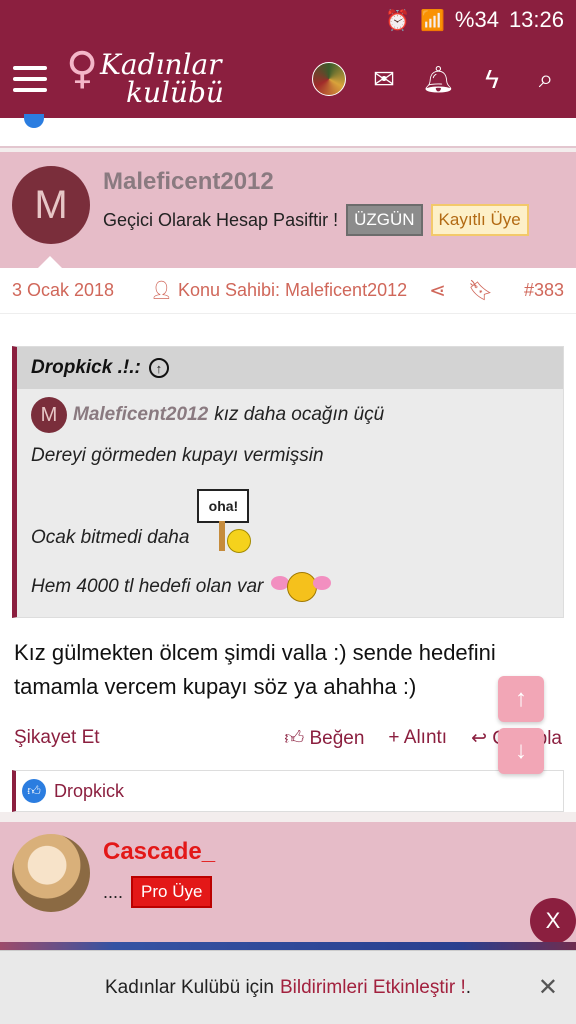  I want to click on alarm-icon: ⏰, so click(397, 20).